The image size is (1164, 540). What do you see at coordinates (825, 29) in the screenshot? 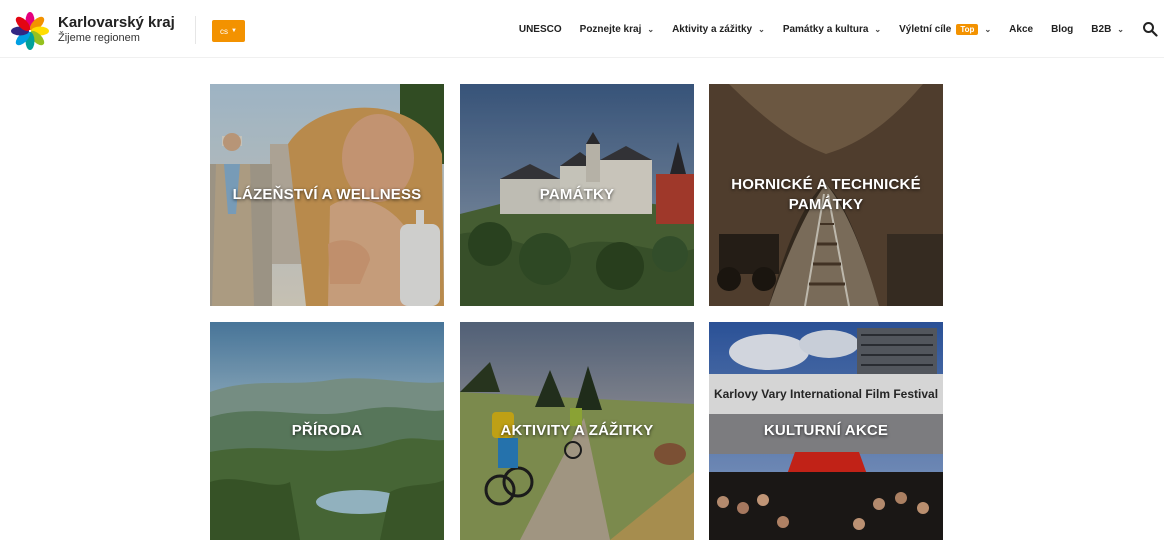
I see `nav-item-label: Památky a kultura` at bounding box center [825, 29].